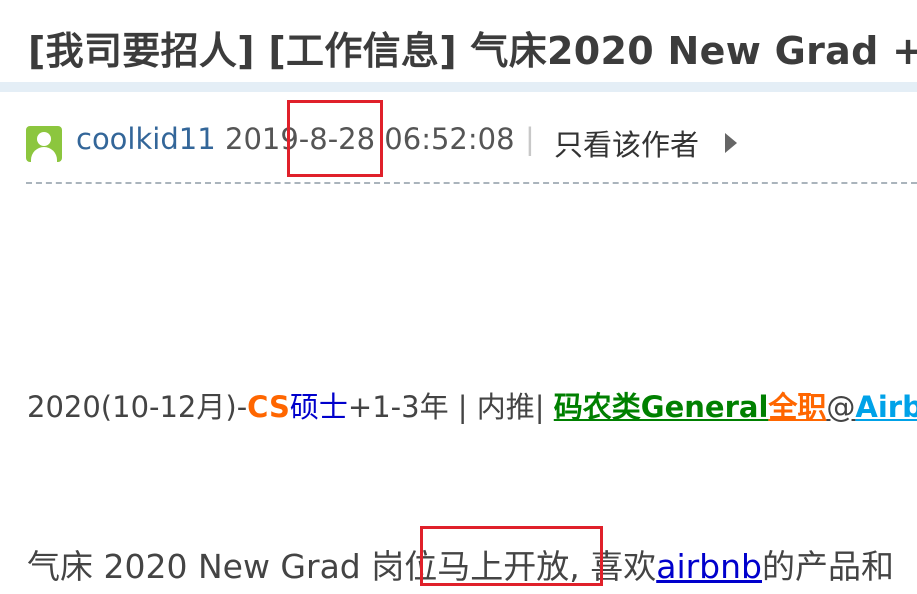 The height and width of the screenshot is (594, 917). Describe the element at coordinates (44, 144) in the screenshot. I see `avatar-placeholder-icon` at that location.